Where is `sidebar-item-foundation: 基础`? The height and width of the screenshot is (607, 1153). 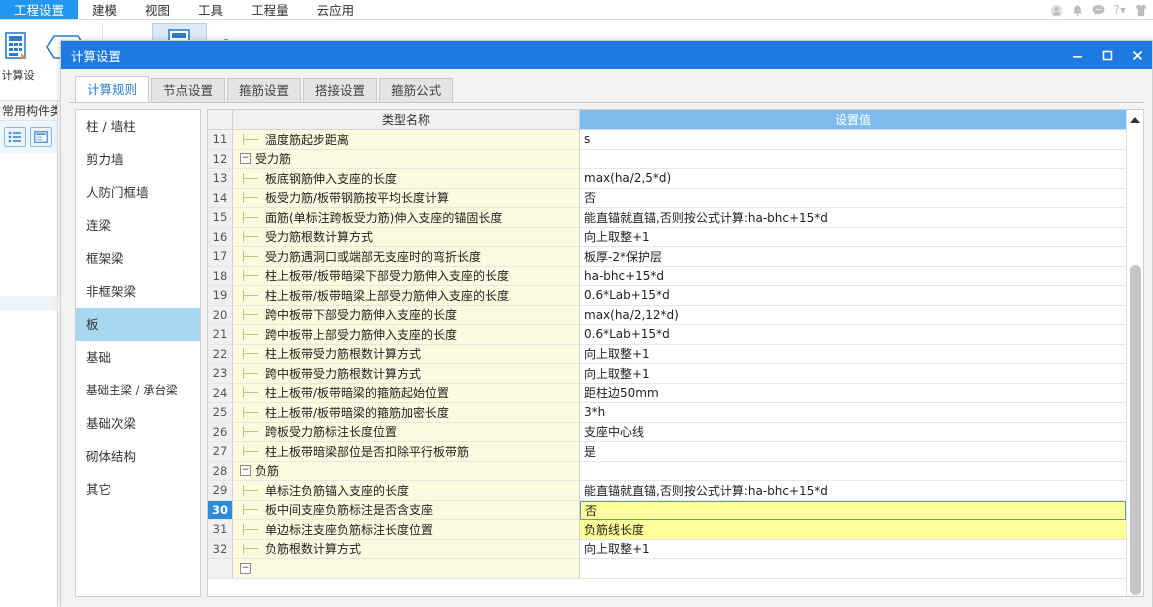
sidebar-item-foundation: 基础 is located at coordinates (138, 357).